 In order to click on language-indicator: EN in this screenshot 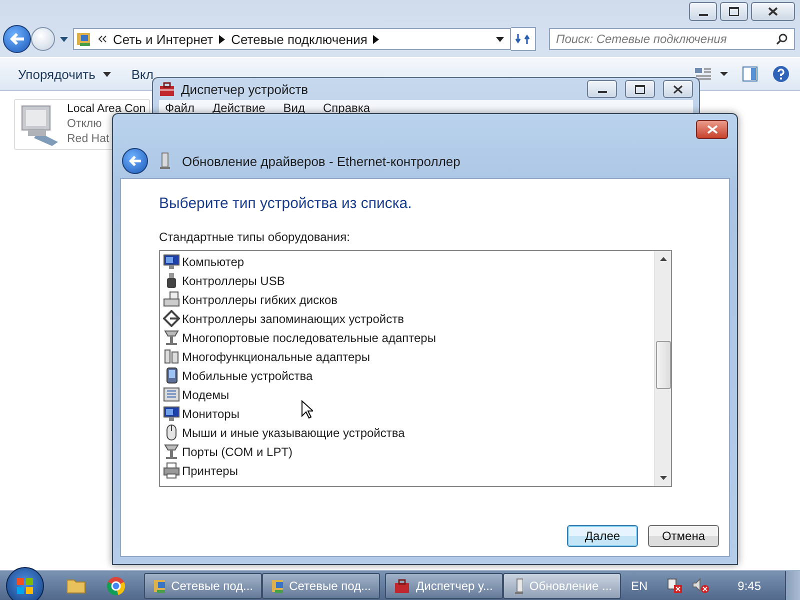, I will do `click(639, 585)`.